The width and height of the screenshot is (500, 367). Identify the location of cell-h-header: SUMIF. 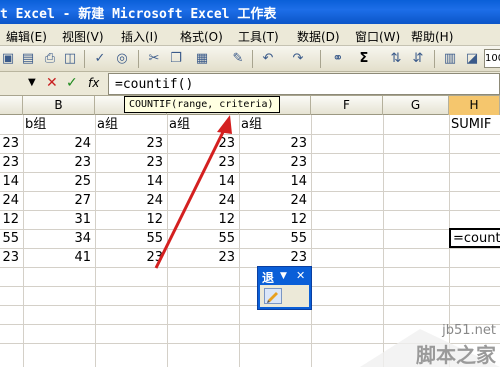
(474, 124).